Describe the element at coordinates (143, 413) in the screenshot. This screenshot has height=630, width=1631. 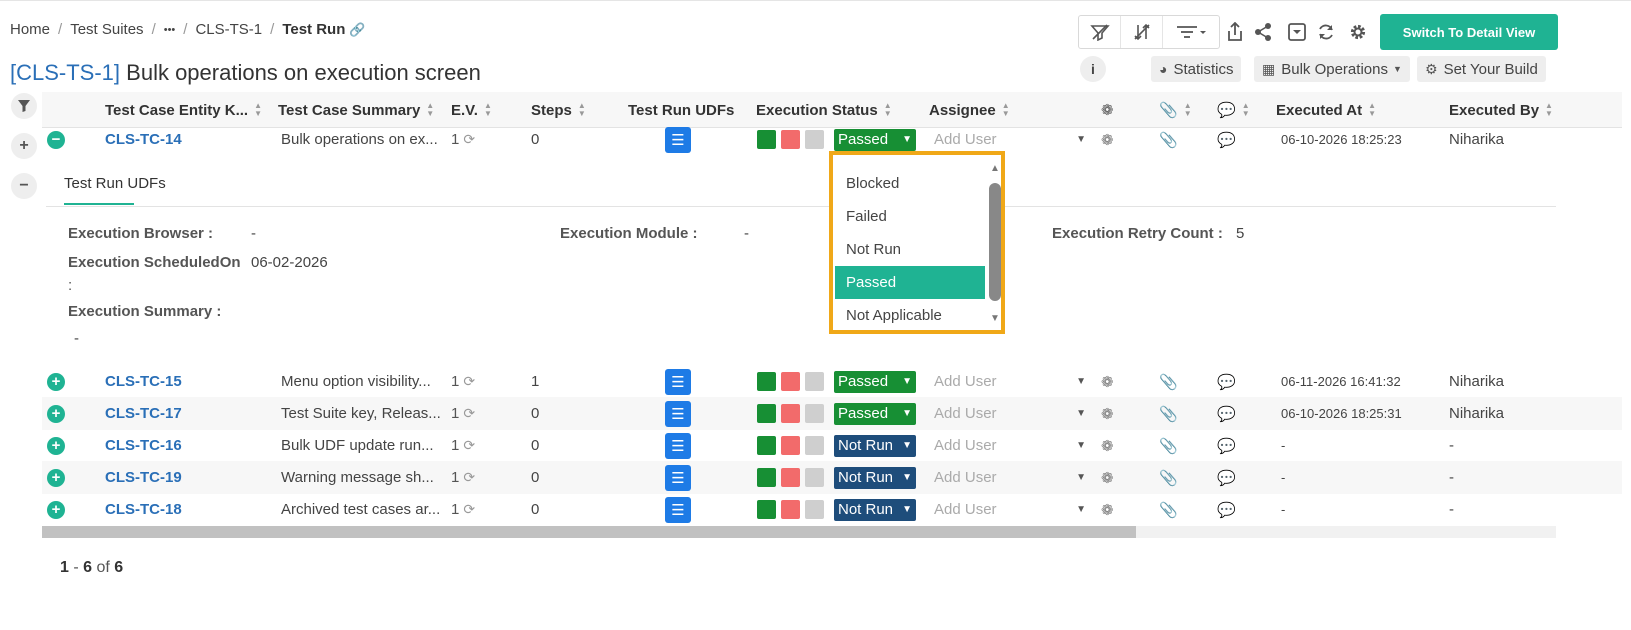
I see `test-case-key-link: CLS-TC-17` at that location.